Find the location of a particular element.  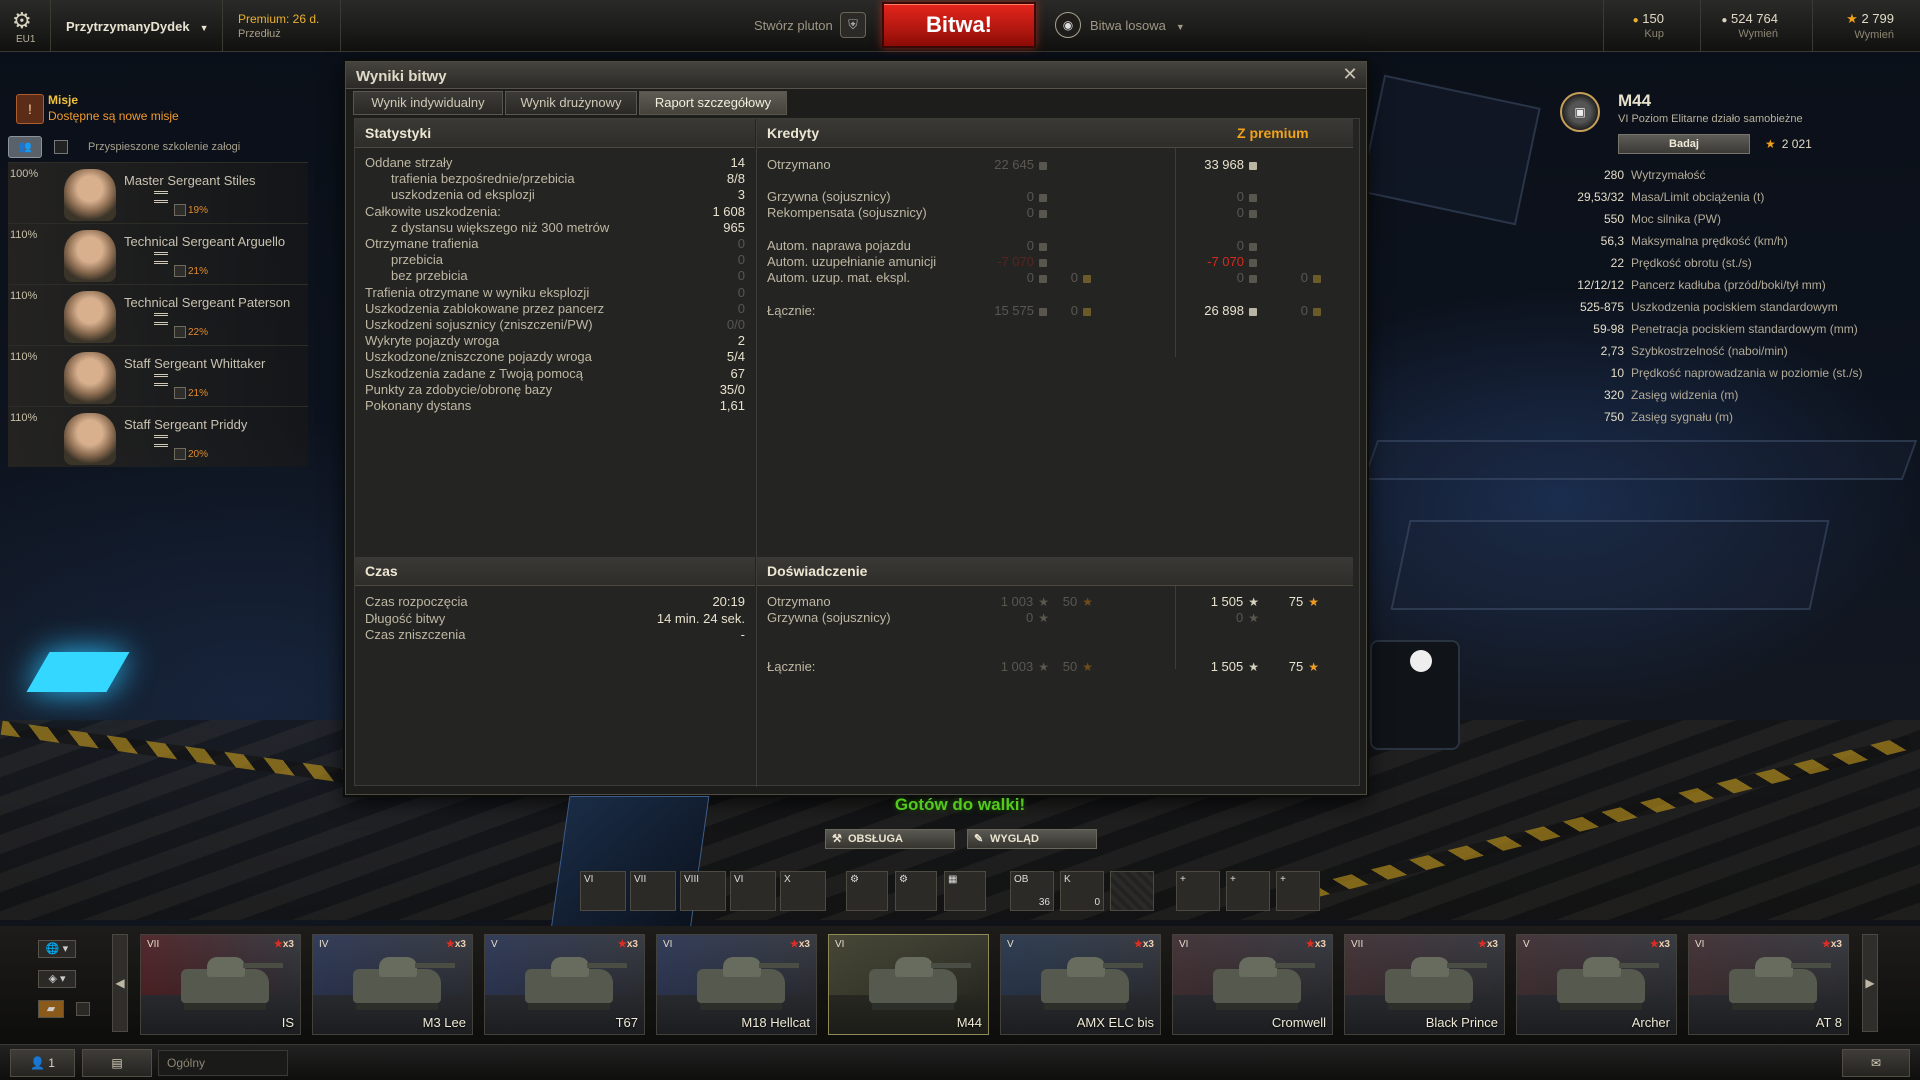

carousel-left-arrow: ◀ is located at coordinates (120, 983).